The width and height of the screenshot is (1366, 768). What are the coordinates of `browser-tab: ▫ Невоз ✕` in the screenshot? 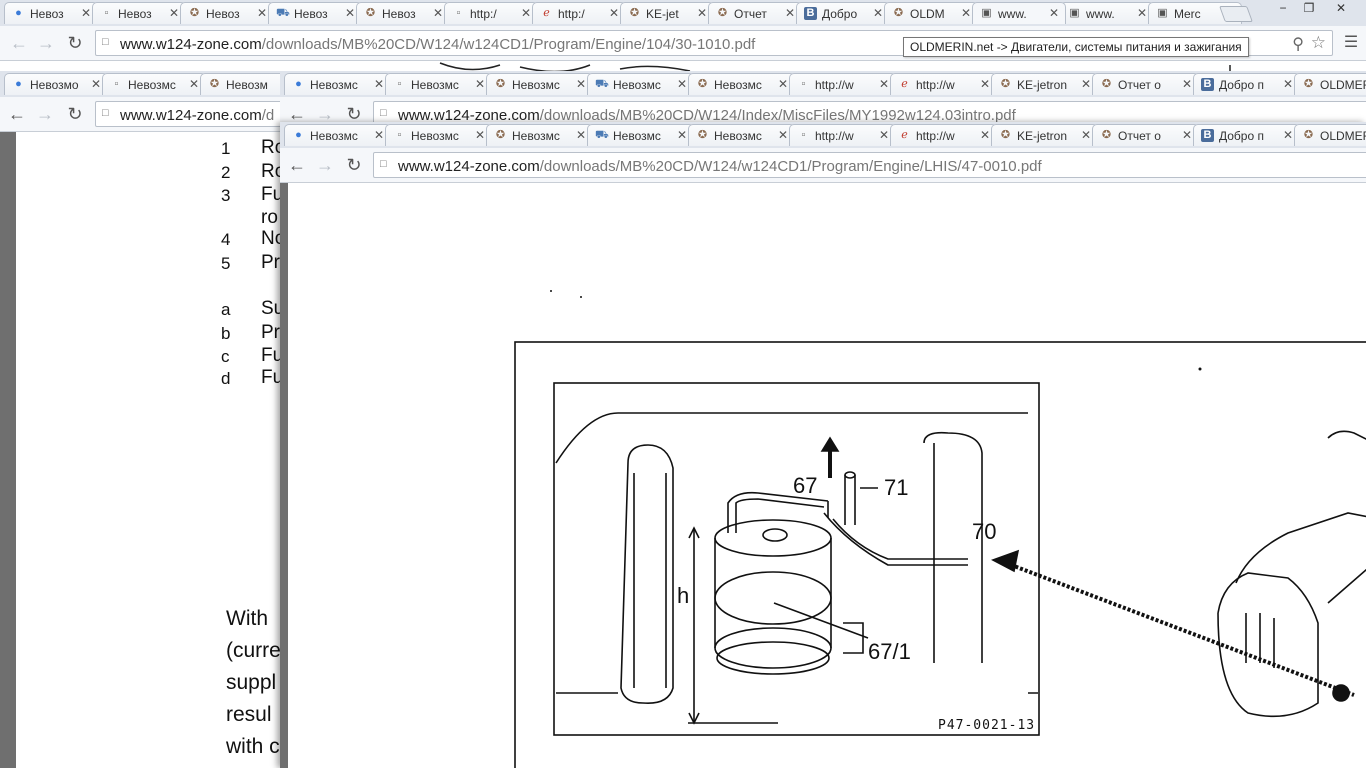 It's located at (139, 13).